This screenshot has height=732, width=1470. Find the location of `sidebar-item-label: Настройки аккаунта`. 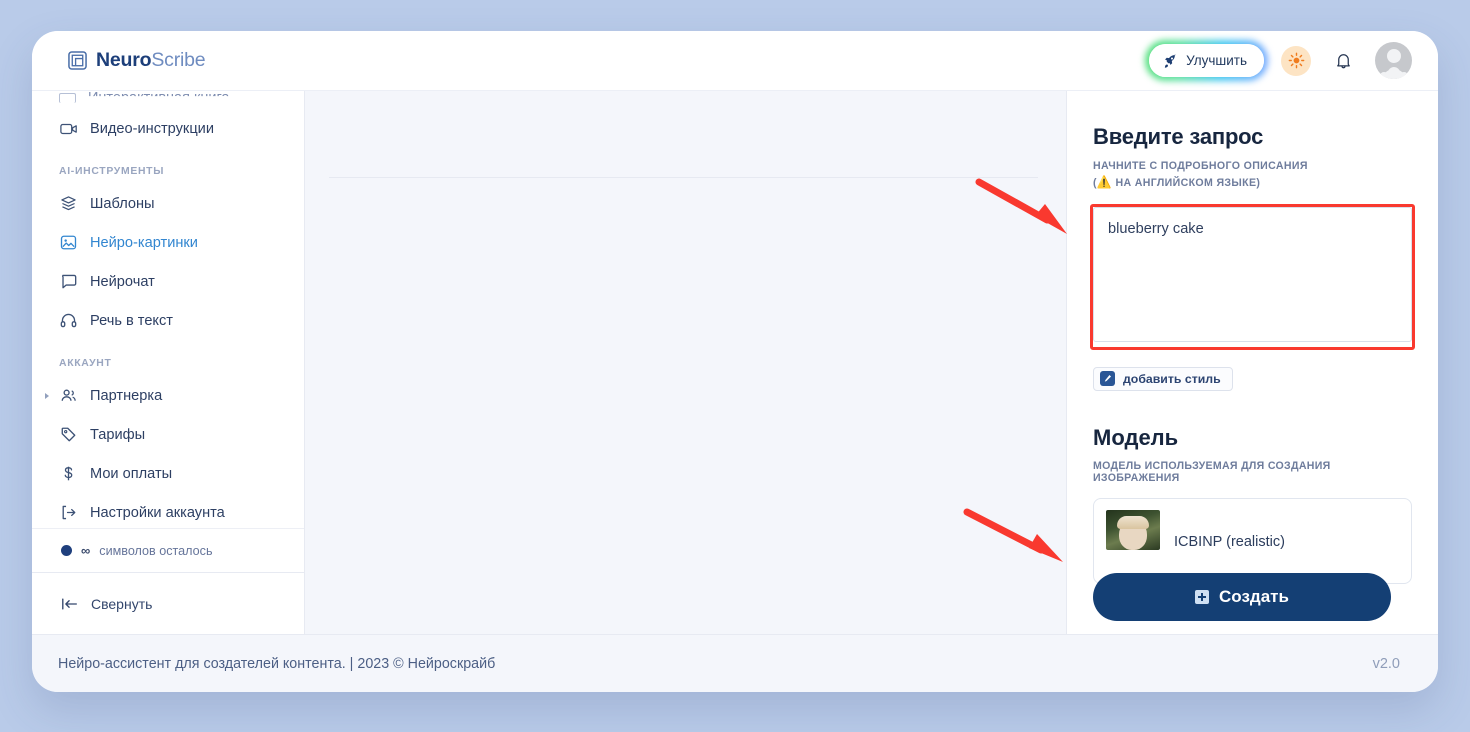

sidebar-item-label: Настройки аккаунта is located at coordinates (157, 512).